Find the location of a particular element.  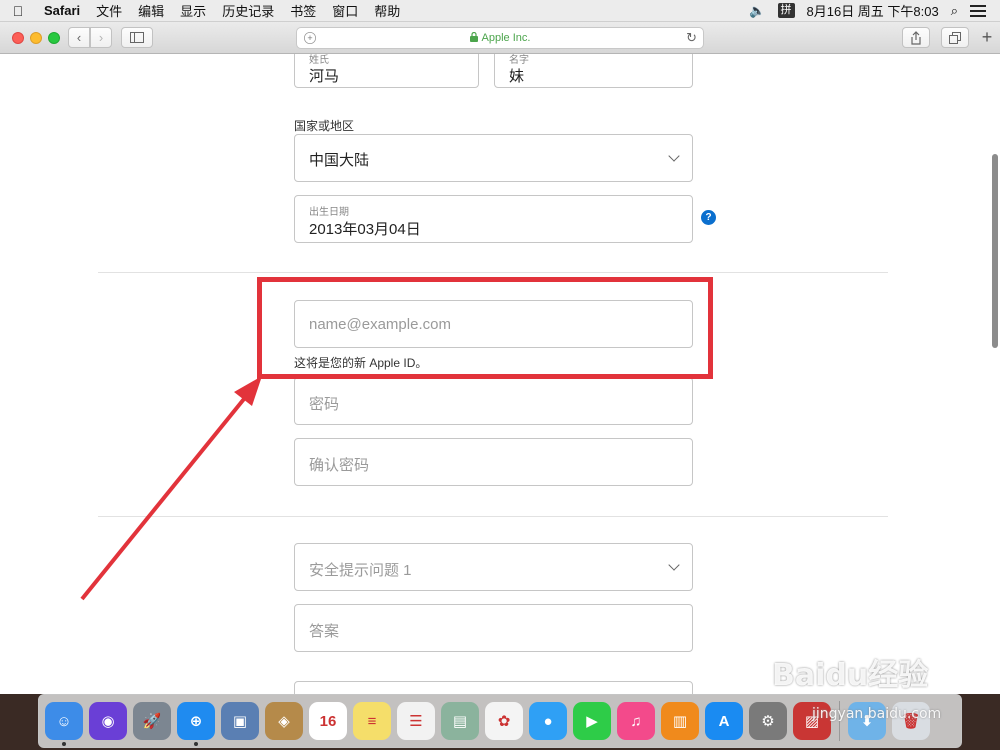

lock-icon is located at coordinates (473, 38).